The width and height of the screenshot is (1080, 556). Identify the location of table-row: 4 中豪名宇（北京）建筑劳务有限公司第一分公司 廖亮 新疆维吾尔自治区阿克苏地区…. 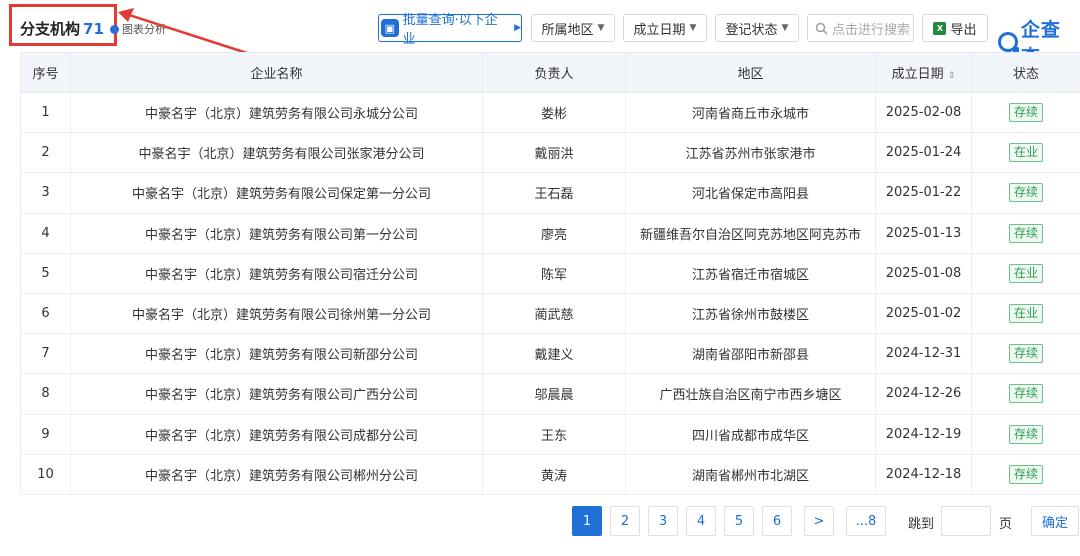
(550, 233).